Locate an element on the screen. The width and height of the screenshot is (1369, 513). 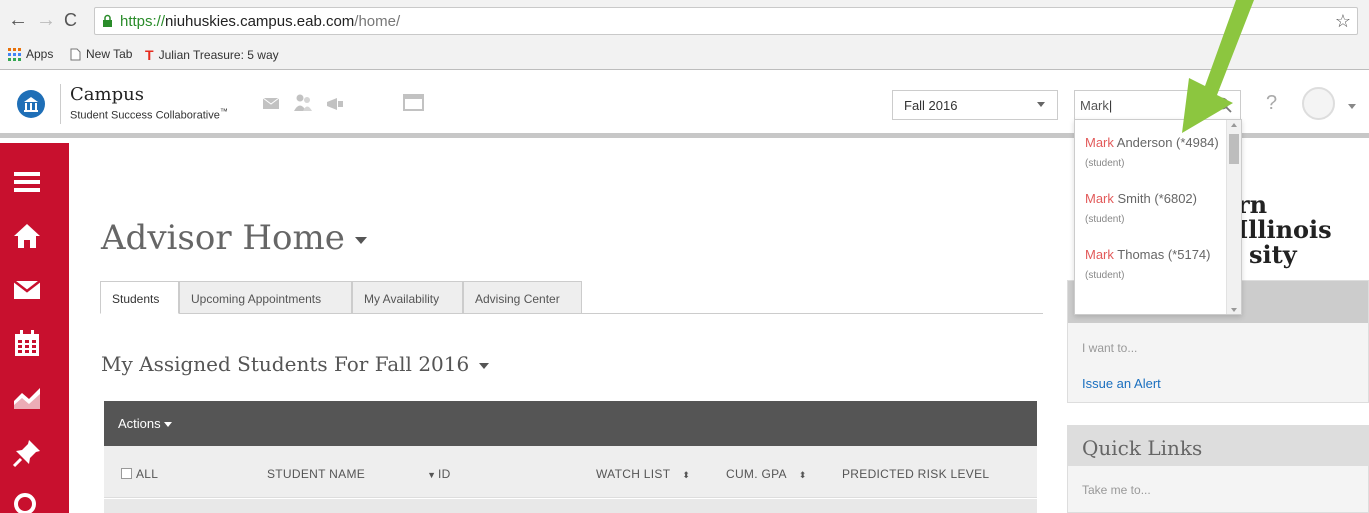
brand: Campus Student Success Collaborative™ is located at coordinates (149, 103).